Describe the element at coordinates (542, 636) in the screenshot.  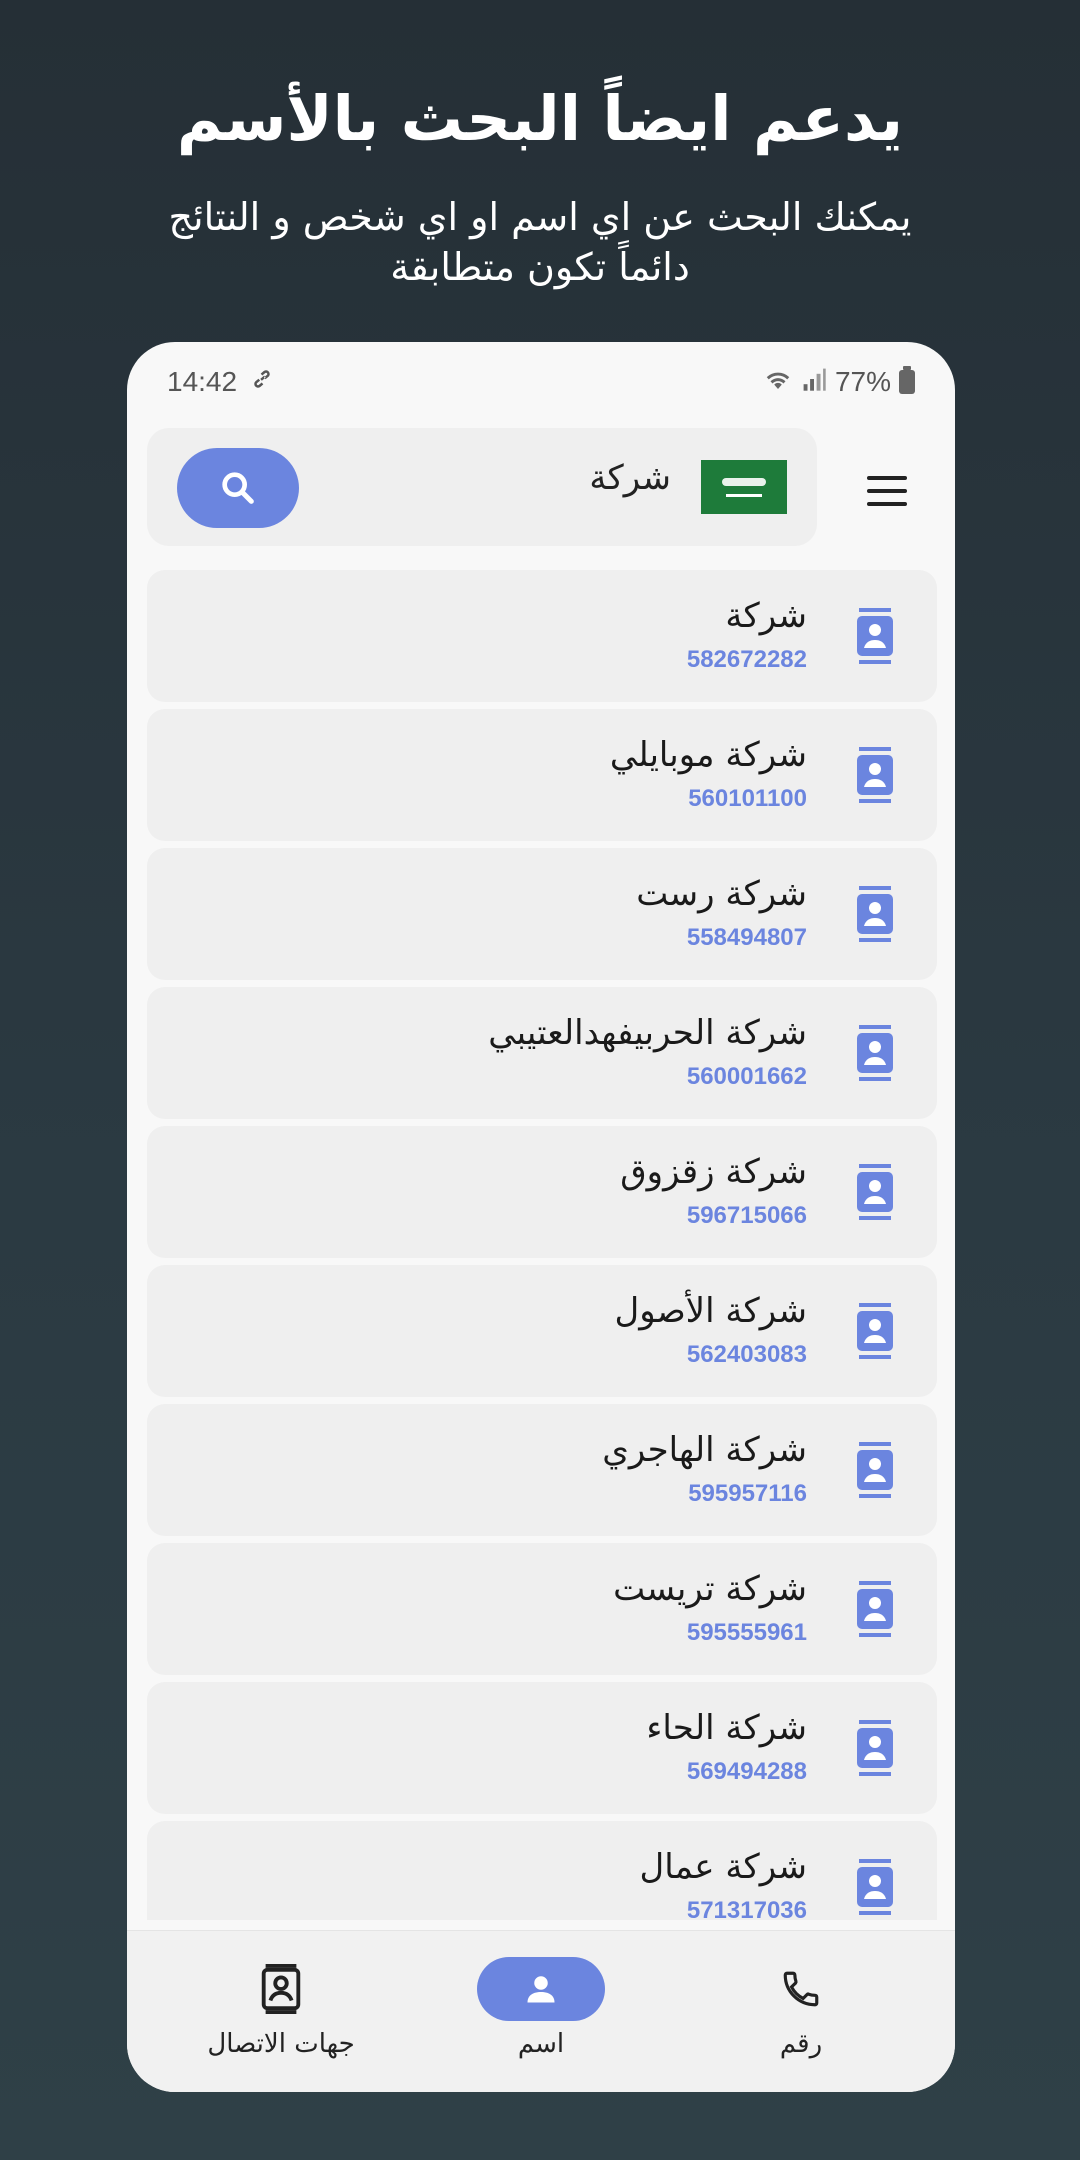
I see `list-item: شركة 582672282` at that location.